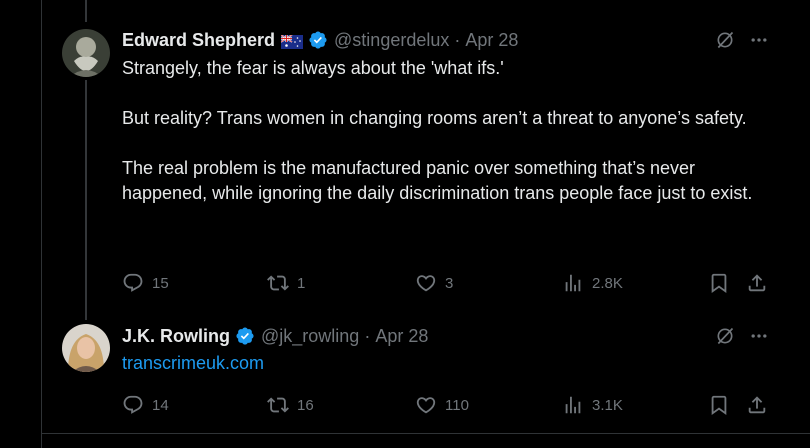 This screenshot has height=448, width=810. I want to click on reply-button: 14, so click(145, 405).